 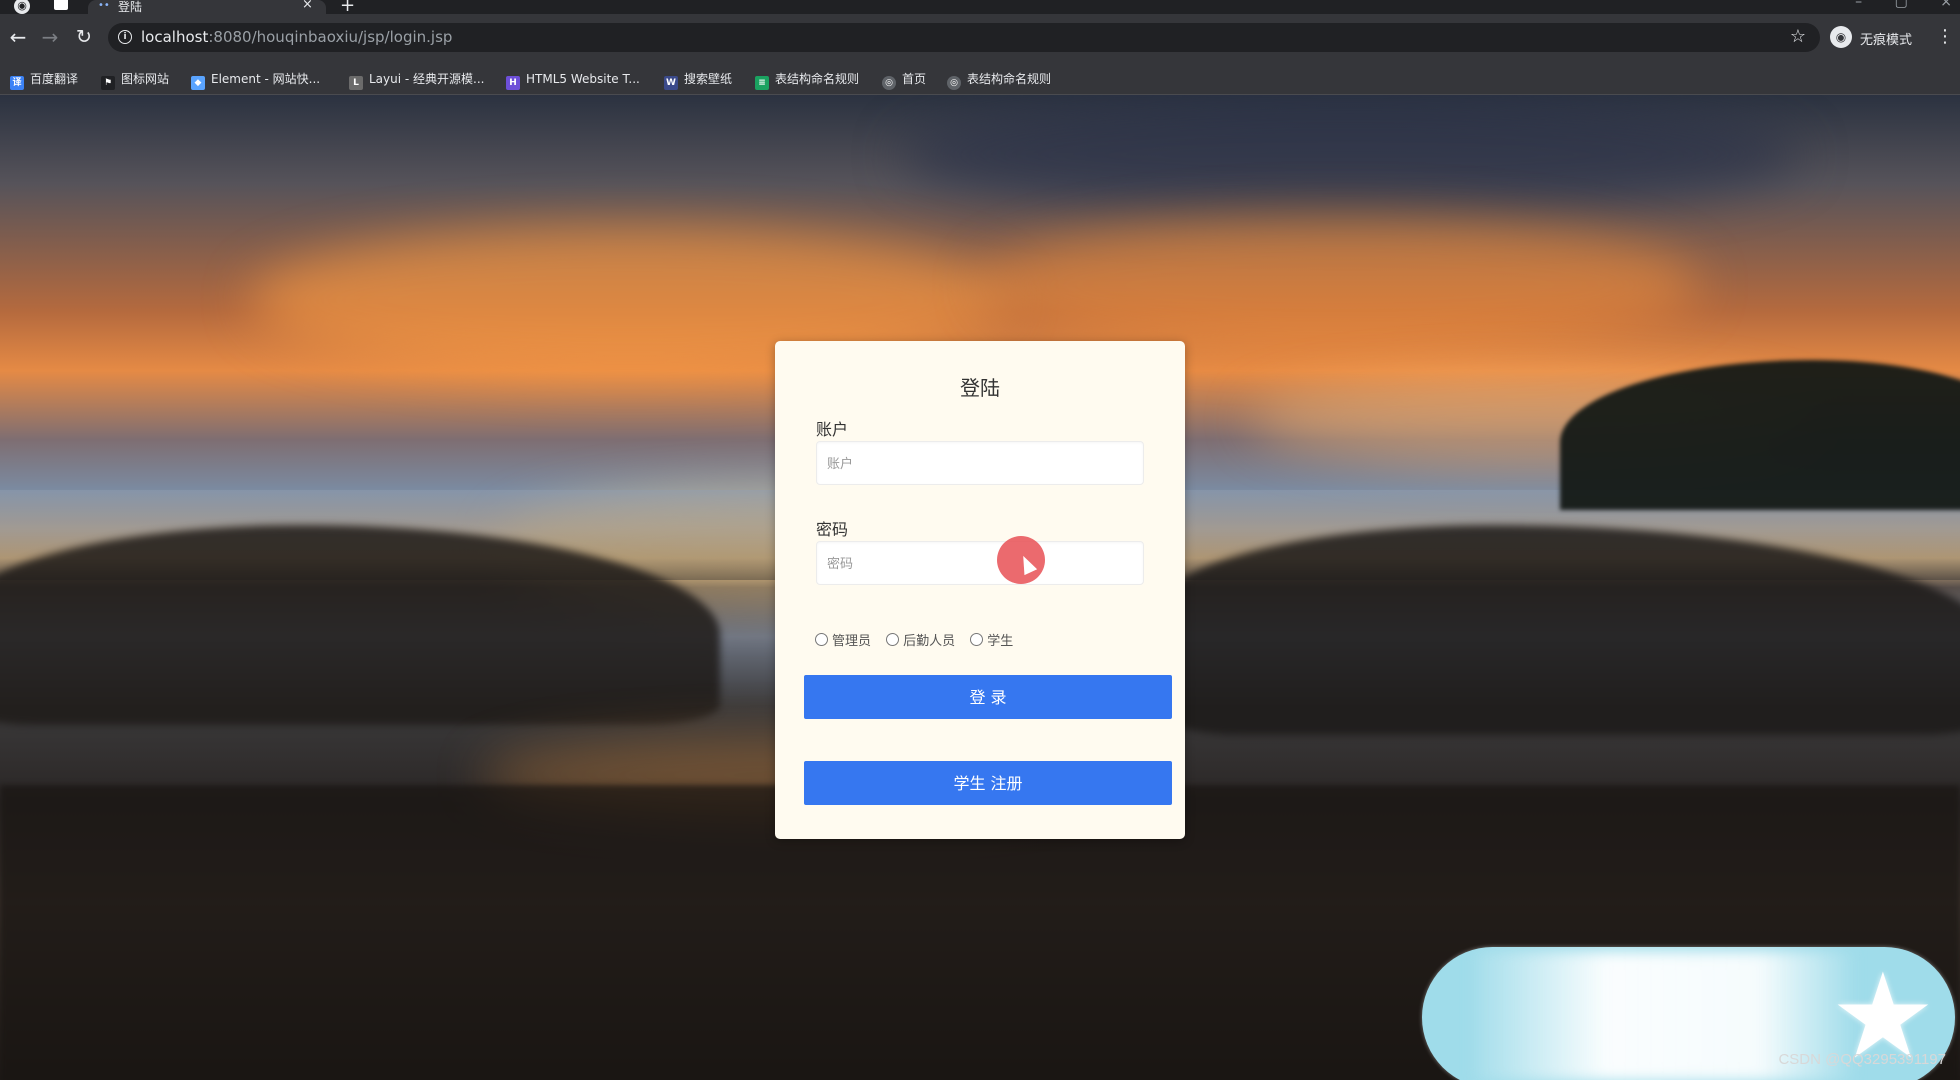 What do you see at coordinates (61, 5) in the screenshot?
I see `page-icon` at bounding box center [61, 5].